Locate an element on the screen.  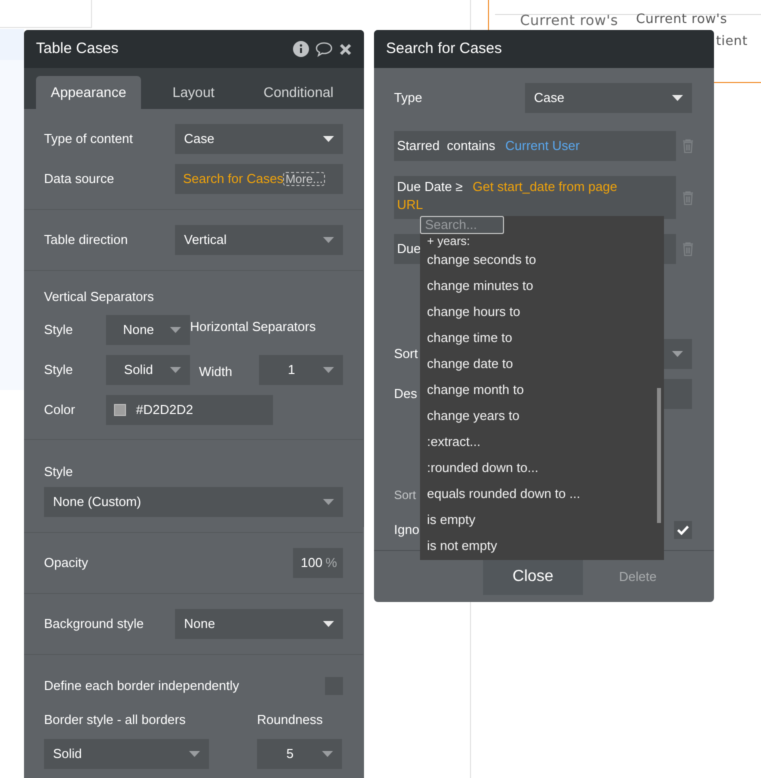
close-button: Close is located at coordinates (533, 576).